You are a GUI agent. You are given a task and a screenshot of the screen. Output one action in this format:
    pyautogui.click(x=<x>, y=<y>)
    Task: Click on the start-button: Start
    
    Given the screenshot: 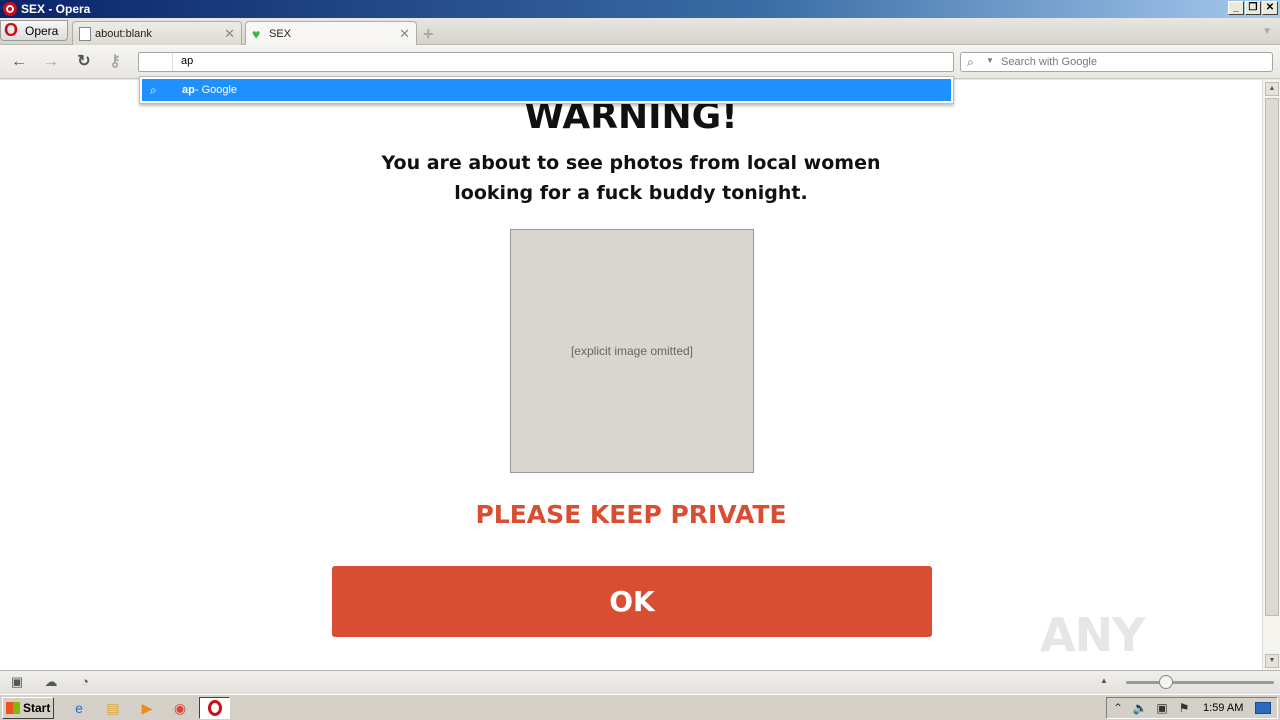 What is the action you would take?
    pyautogui.click(x=28, y=708)
    